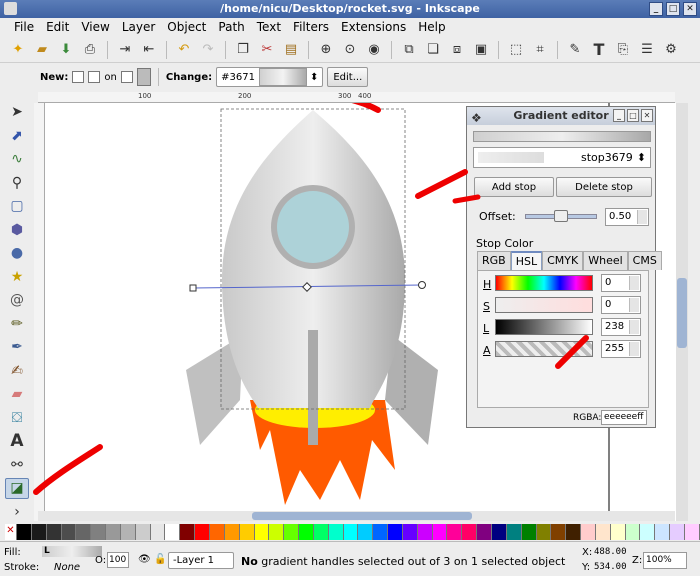 The width and height of the screenshot is (700, 576). What do you see at coordinates (47, 551) in the screenshot?
I see `fill-value: L` at bounding box center [47, 551].